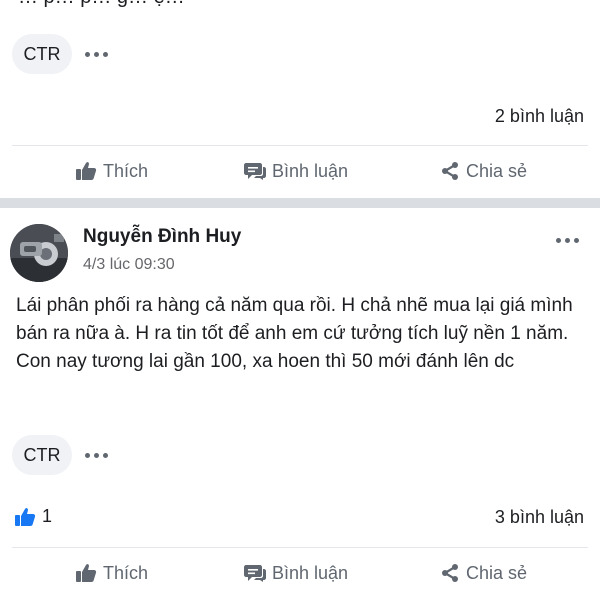 The width and height of the screenshot is (600, 600). Describe the element at coordinates (539, 116) in the screenshot. I see `comments-count: 2 bình luận` at that location.